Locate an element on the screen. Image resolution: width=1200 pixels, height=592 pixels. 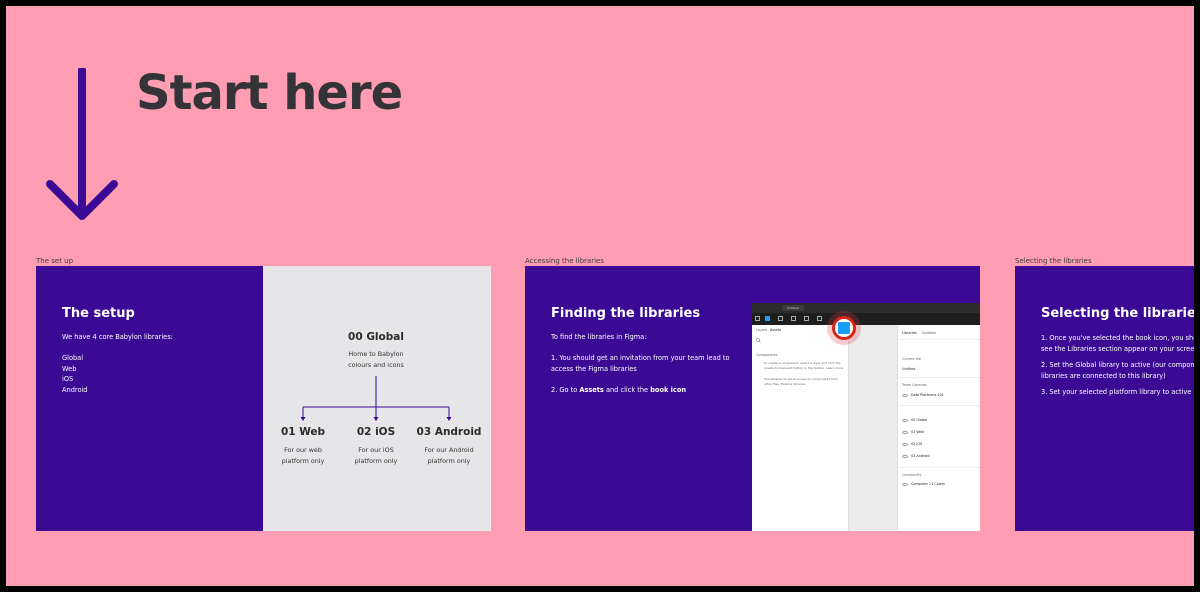
node-title: 00 Global is located at coordinates (376, 337).